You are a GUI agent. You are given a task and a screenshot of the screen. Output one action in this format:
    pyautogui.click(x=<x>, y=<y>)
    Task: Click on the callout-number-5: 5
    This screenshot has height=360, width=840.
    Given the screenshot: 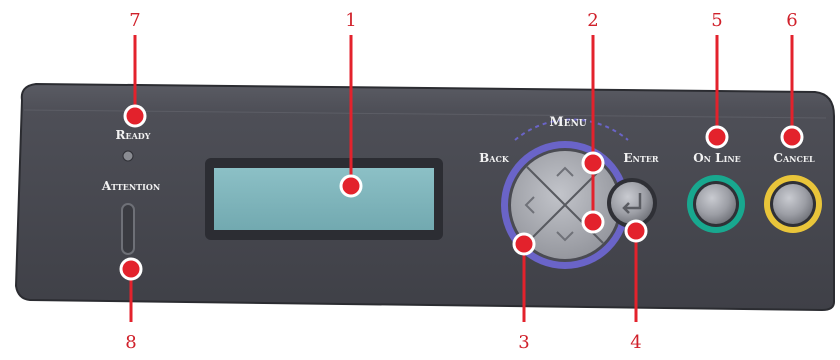 What is the action you would take?
    pyautogui.click(x=716, y=20)
    